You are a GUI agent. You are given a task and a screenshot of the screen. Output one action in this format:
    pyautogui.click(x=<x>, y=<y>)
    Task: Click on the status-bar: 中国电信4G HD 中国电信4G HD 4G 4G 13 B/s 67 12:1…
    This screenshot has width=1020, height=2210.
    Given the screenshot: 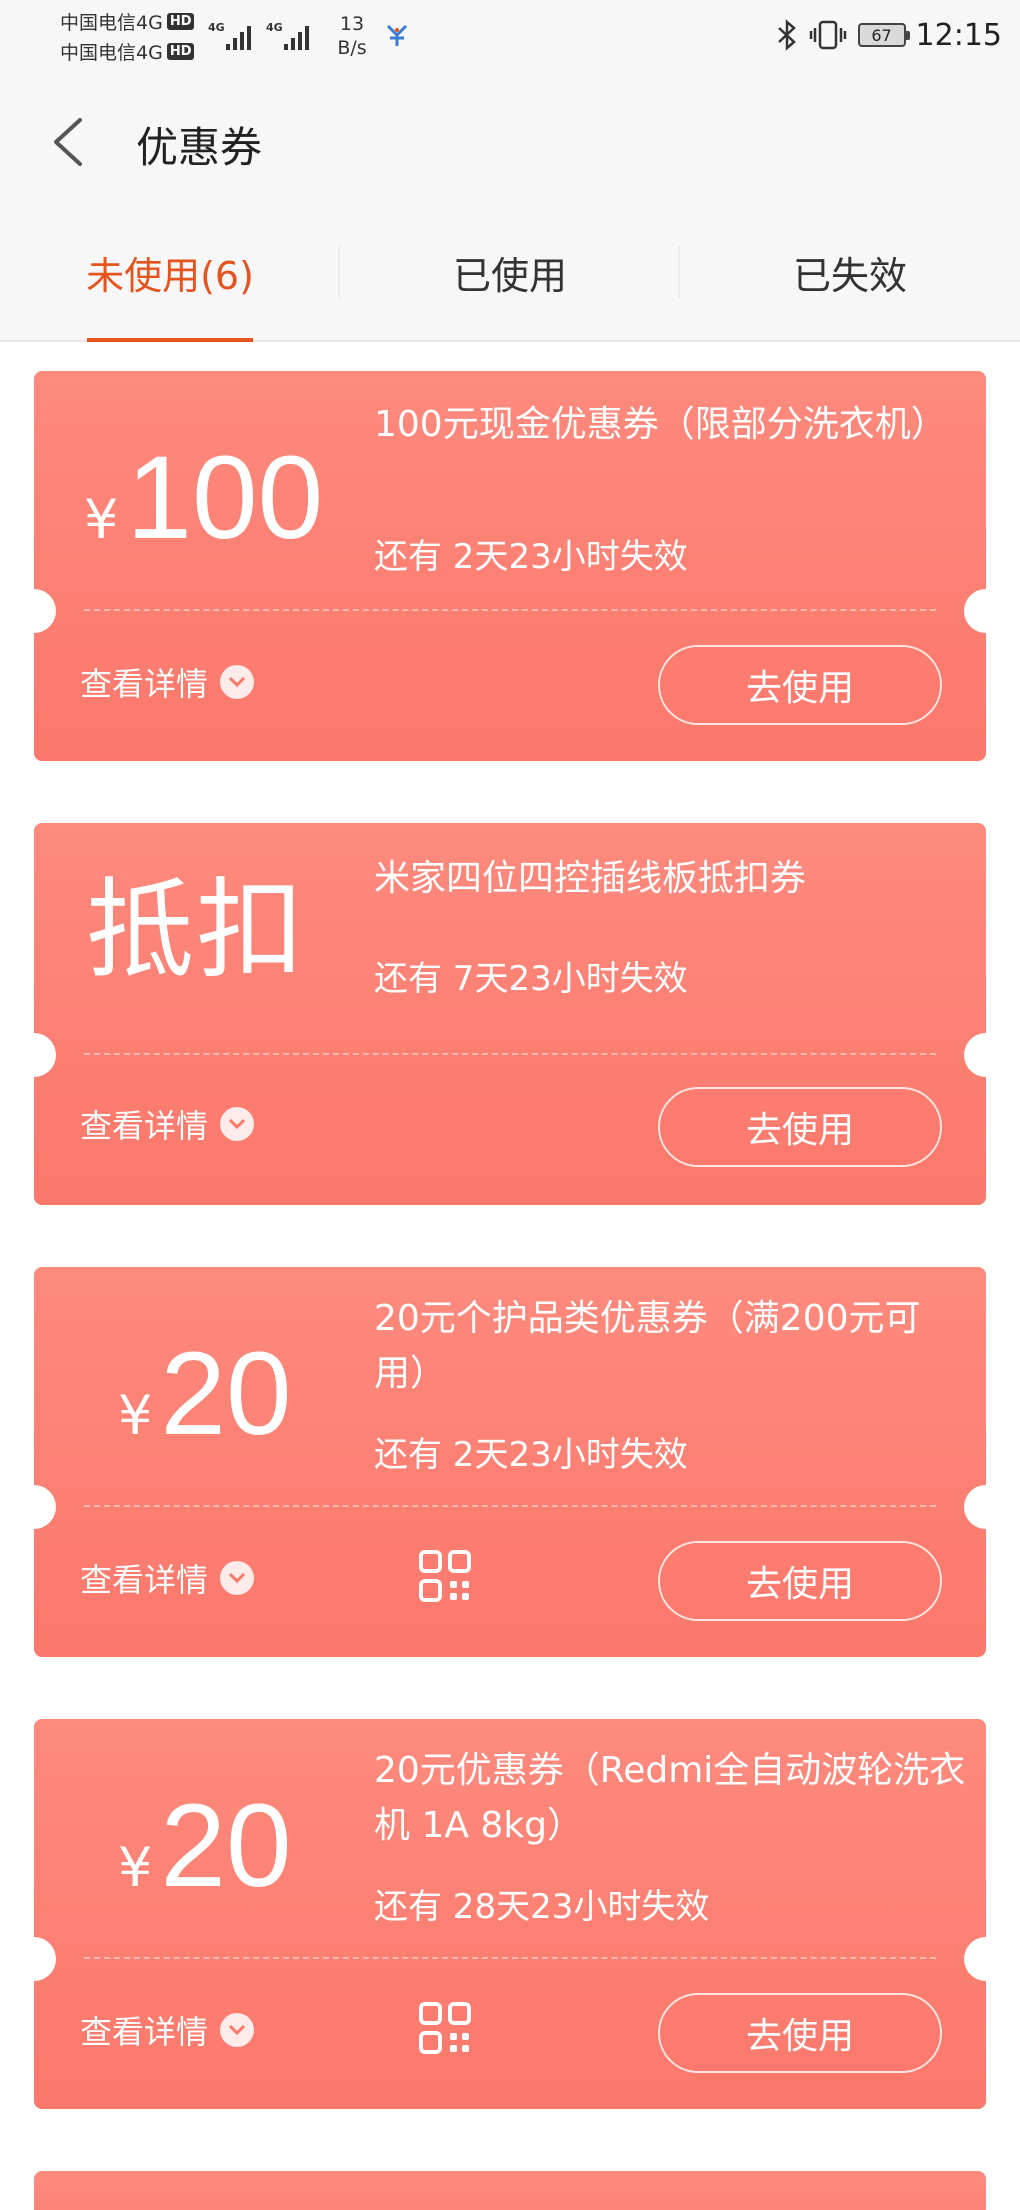 What is the action you would take?
    pyautogui.click(x=510, y=36)
    